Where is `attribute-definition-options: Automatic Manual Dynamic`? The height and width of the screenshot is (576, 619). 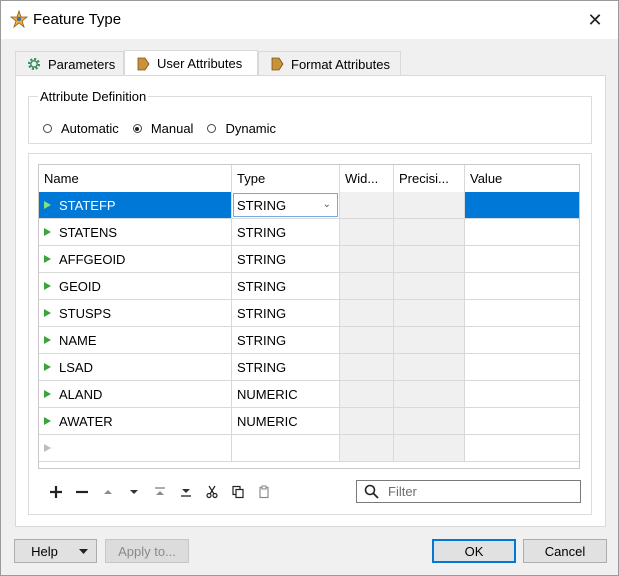 attribute-definition-options: Automatic Manual Dynamic is located at coordinates (166, 128).